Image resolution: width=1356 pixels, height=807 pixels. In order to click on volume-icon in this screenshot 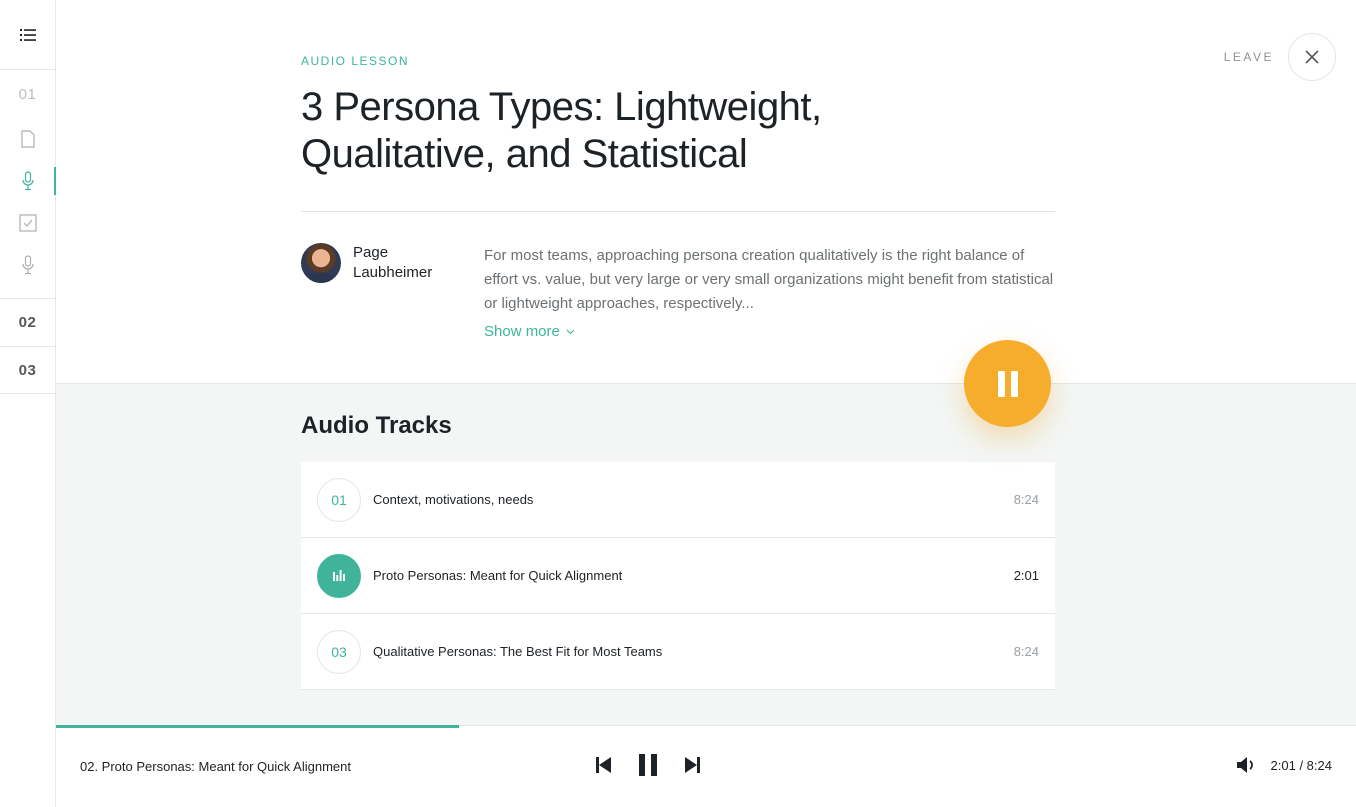, I will do `click(1244, 765)`.